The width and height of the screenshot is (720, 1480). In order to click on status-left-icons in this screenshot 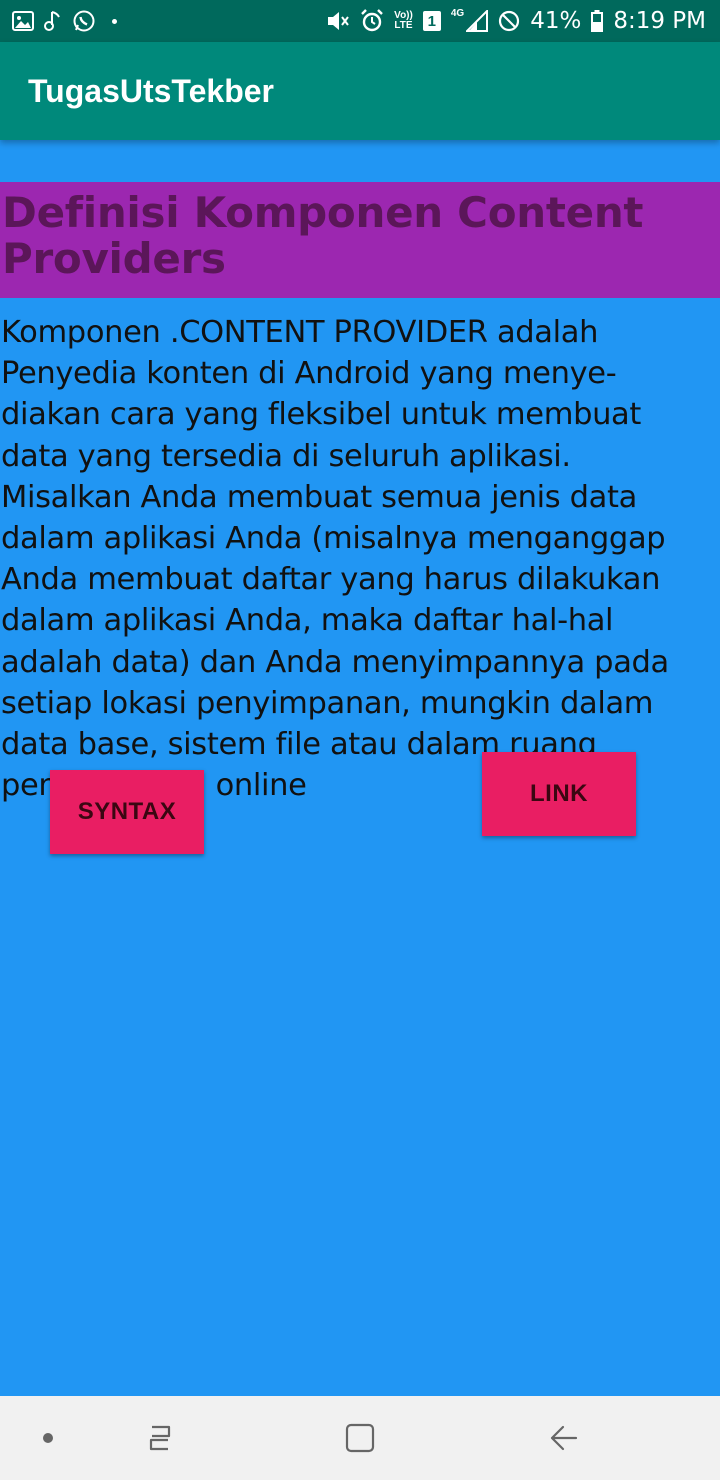, I will do `click(64, 21)`.